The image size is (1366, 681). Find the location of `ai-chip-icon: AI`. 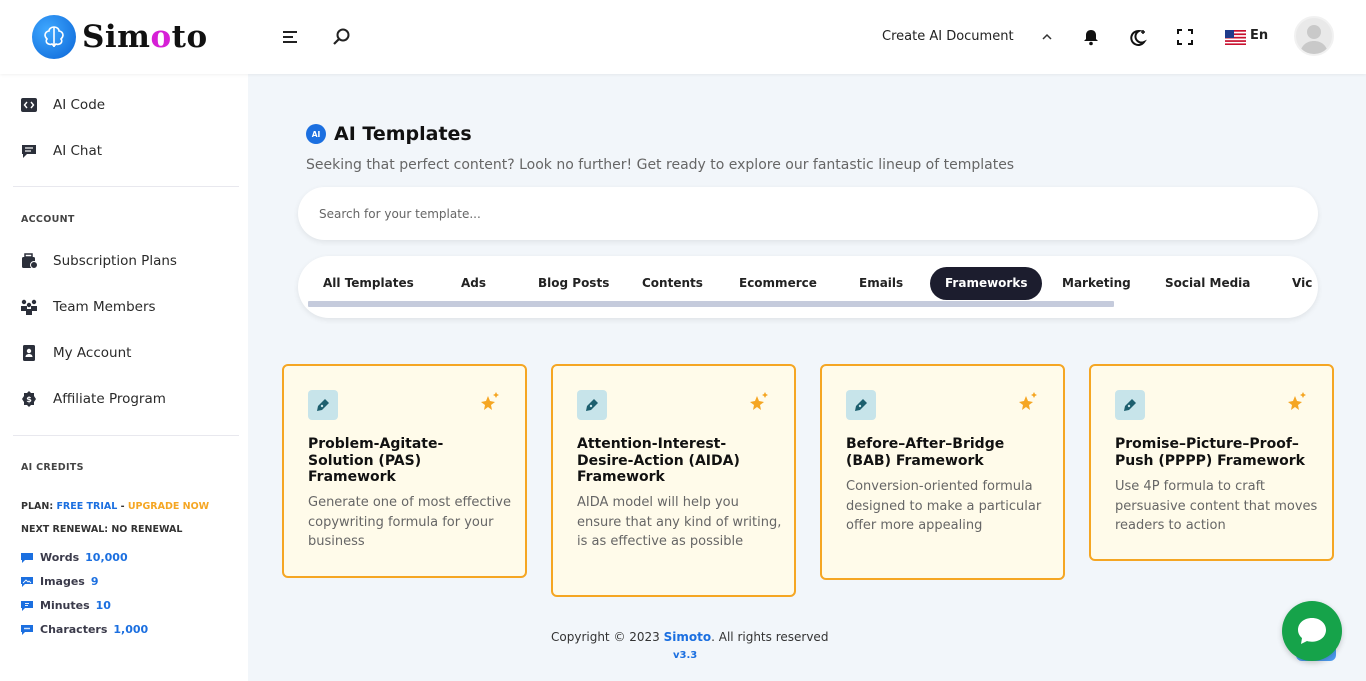

ai-chip-icon: AI is located at coordinates (316, 134).